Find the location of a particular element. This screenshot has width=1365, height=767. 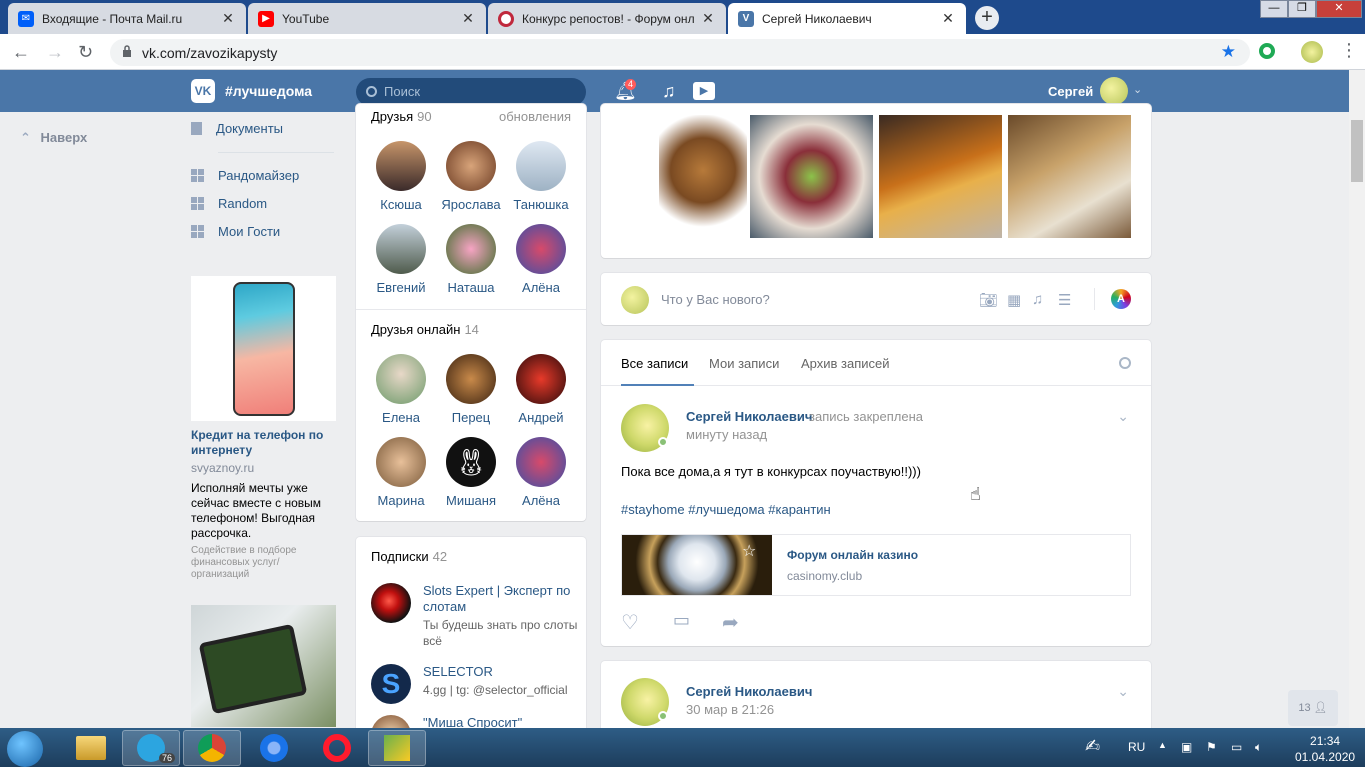

film-icon: ▦ is located at coordinates (1014, 300).